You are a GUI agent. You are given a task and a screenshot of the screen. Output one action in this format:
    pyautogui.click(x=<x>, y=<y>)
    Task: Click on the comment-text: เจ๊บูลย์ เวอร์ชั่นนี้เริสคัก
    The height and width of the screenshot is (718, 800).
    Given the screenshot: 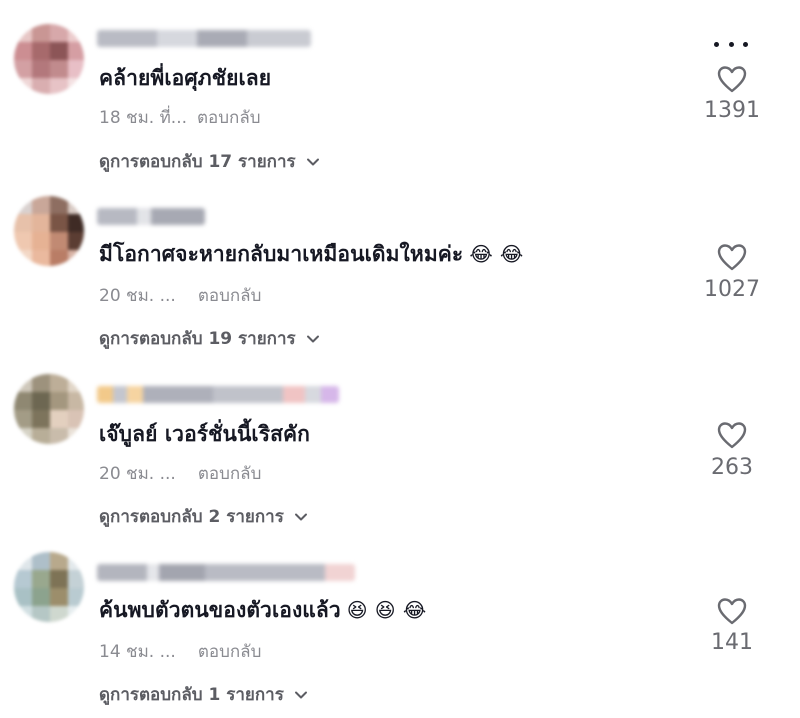 What is the action you would take?
    pyautogui.click(x=204, y=434)
    